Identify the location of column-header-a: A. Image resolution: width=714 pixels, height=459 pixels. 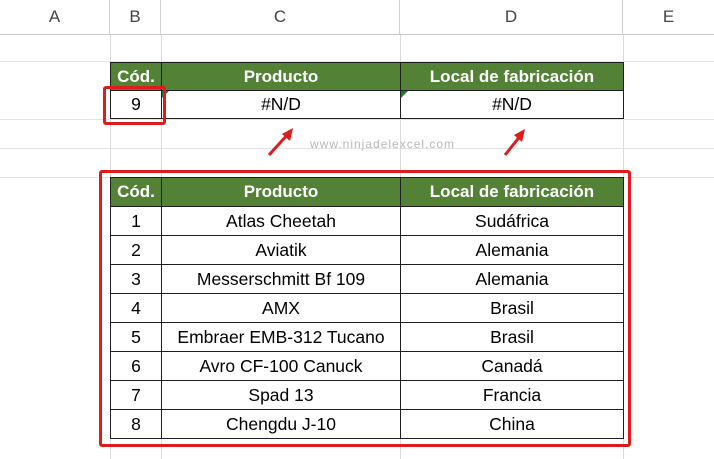
(55, 17).